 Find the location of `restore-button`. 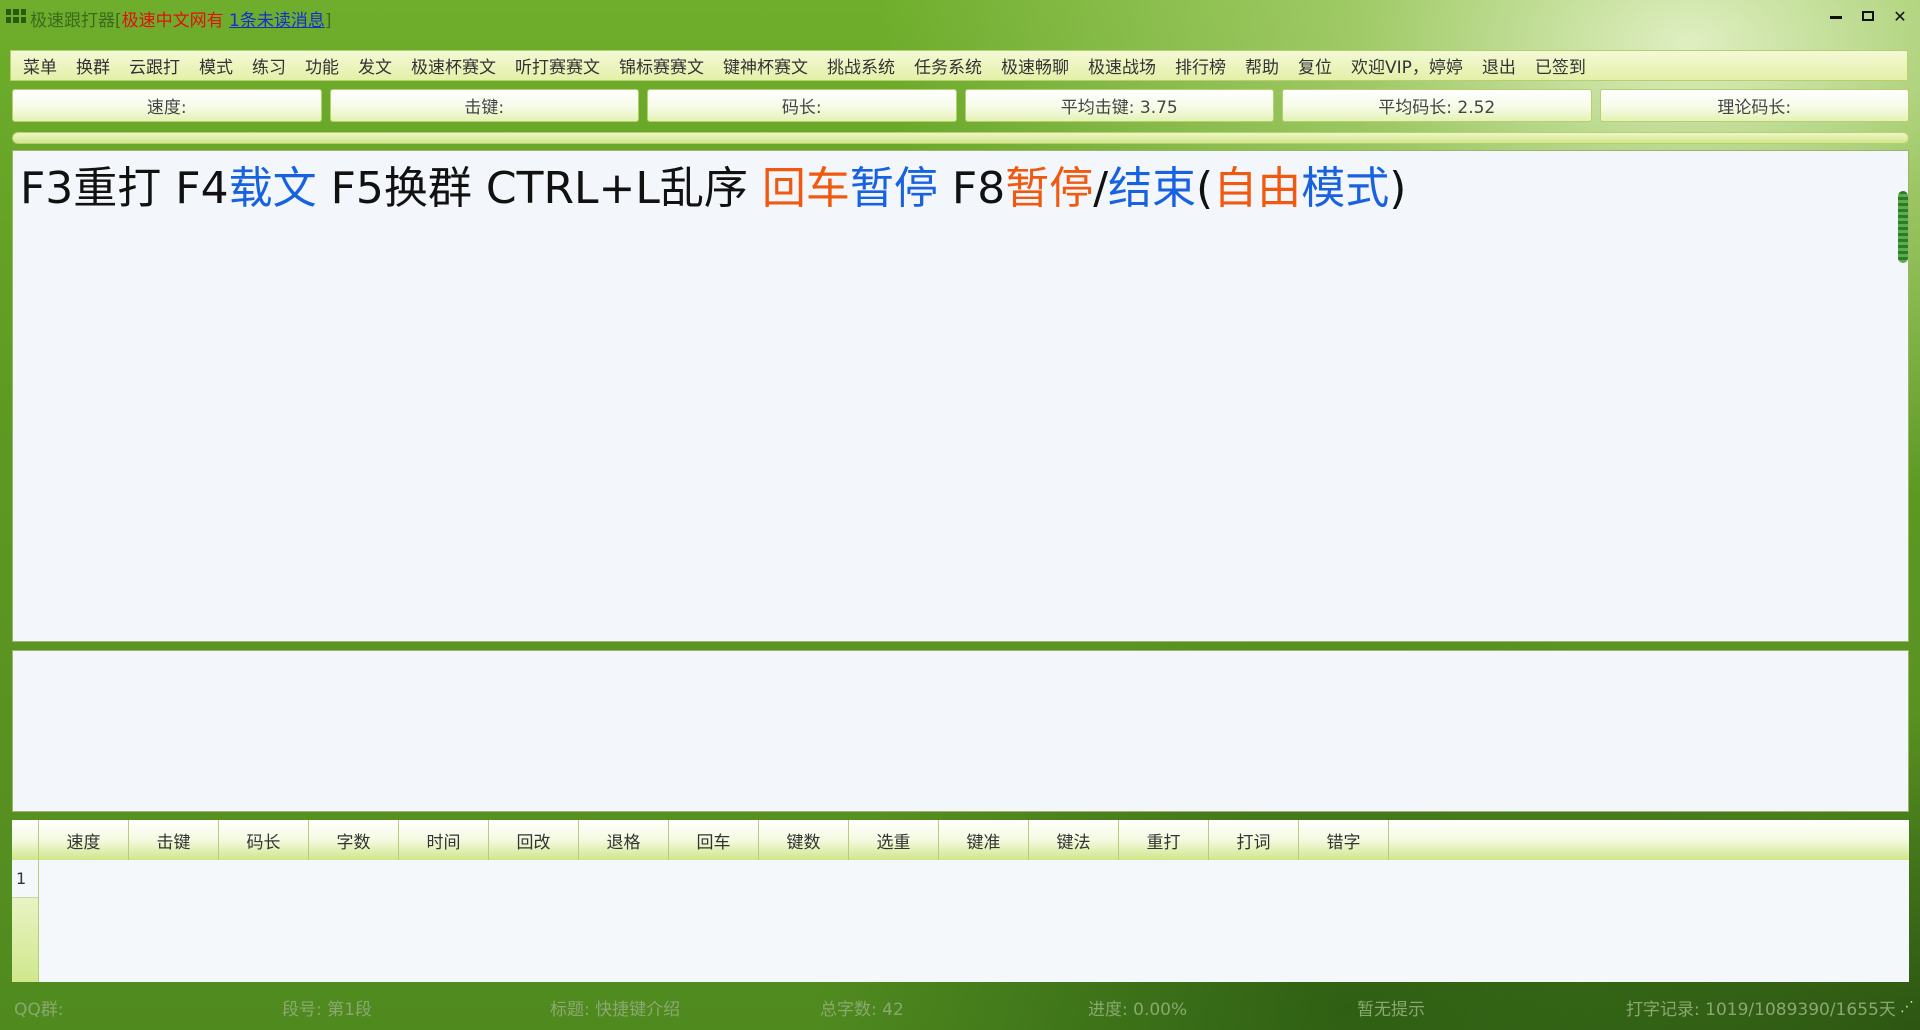

restore-button is located at coordinates (1868, 16).